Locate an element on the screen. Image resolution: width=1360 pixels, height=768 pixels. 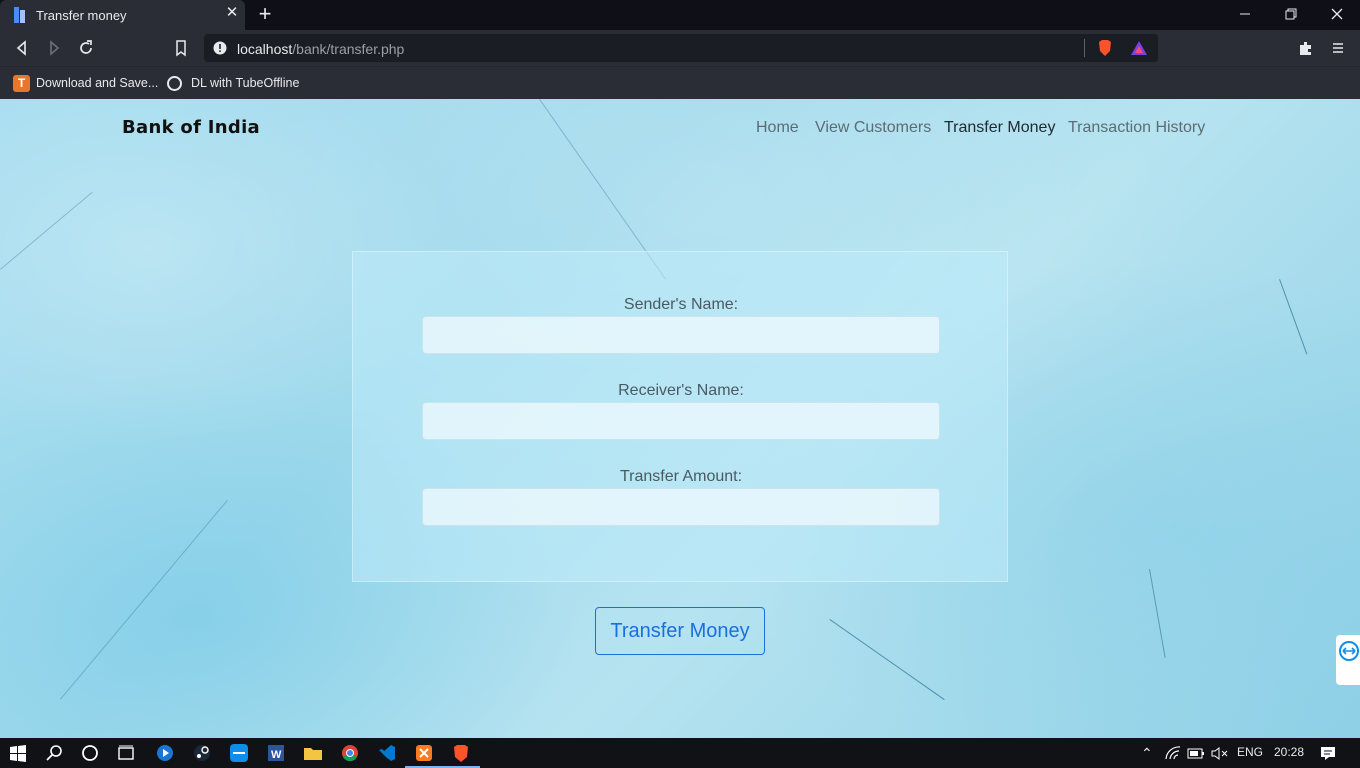
brave-rewards-icon is located at coordinates (1139, 48).